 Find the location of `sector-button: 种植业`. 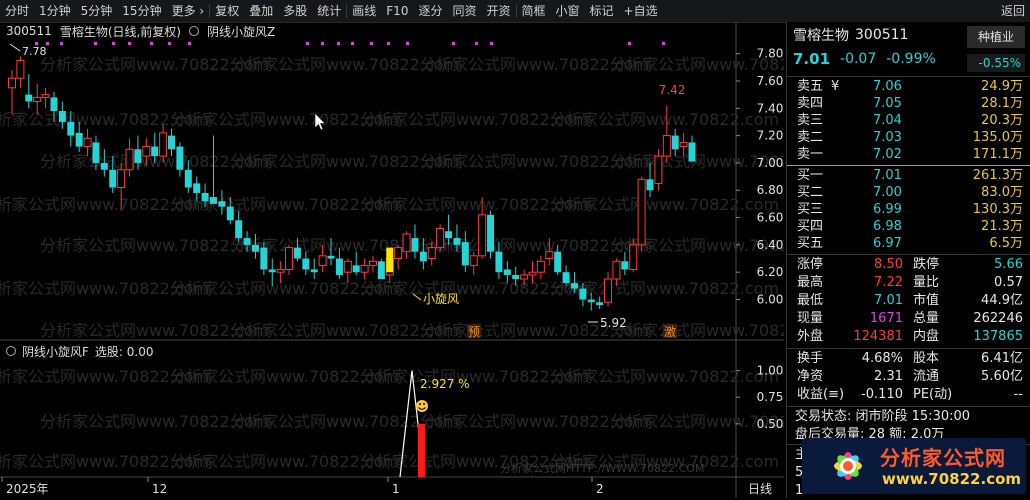

sector-button: 种植业 is located at coordinates (996, 37).